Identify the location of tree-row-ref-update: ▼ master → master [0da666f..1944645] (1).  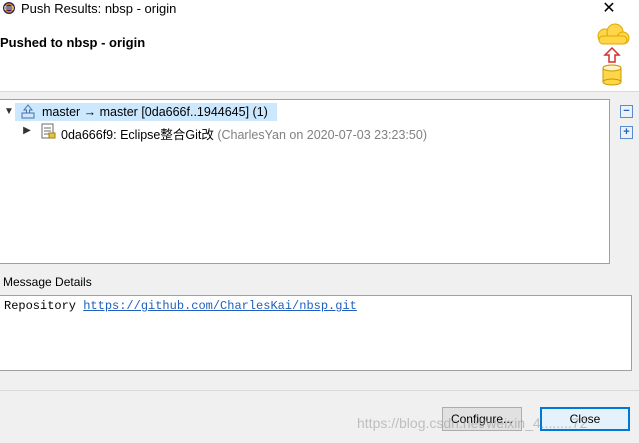
(138, 112).